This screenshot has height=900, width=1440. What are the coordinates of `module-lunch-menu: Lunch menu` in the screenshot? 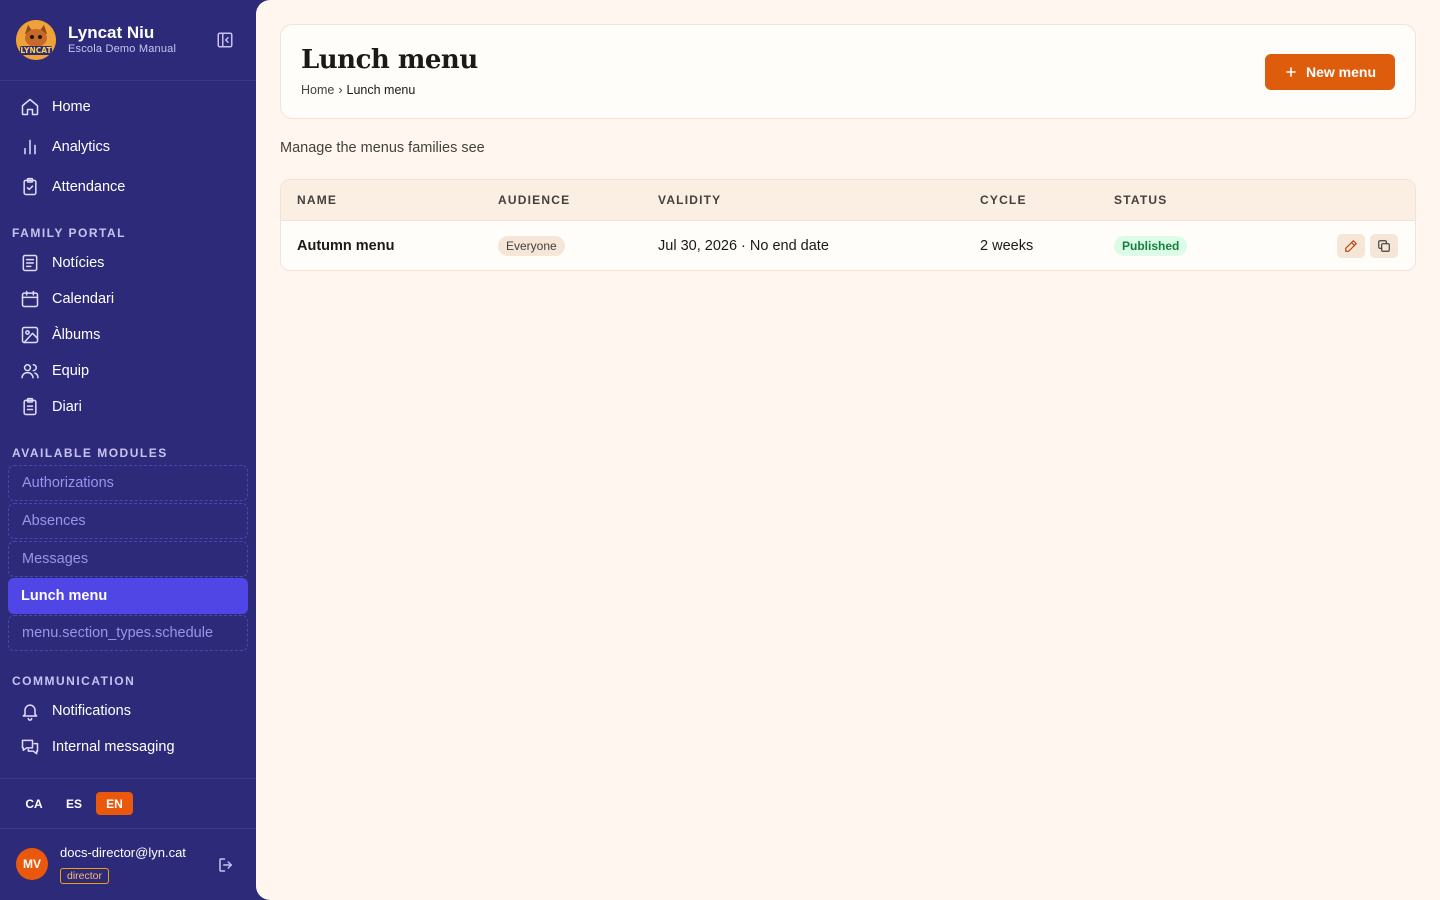 It's located at (128, 596).